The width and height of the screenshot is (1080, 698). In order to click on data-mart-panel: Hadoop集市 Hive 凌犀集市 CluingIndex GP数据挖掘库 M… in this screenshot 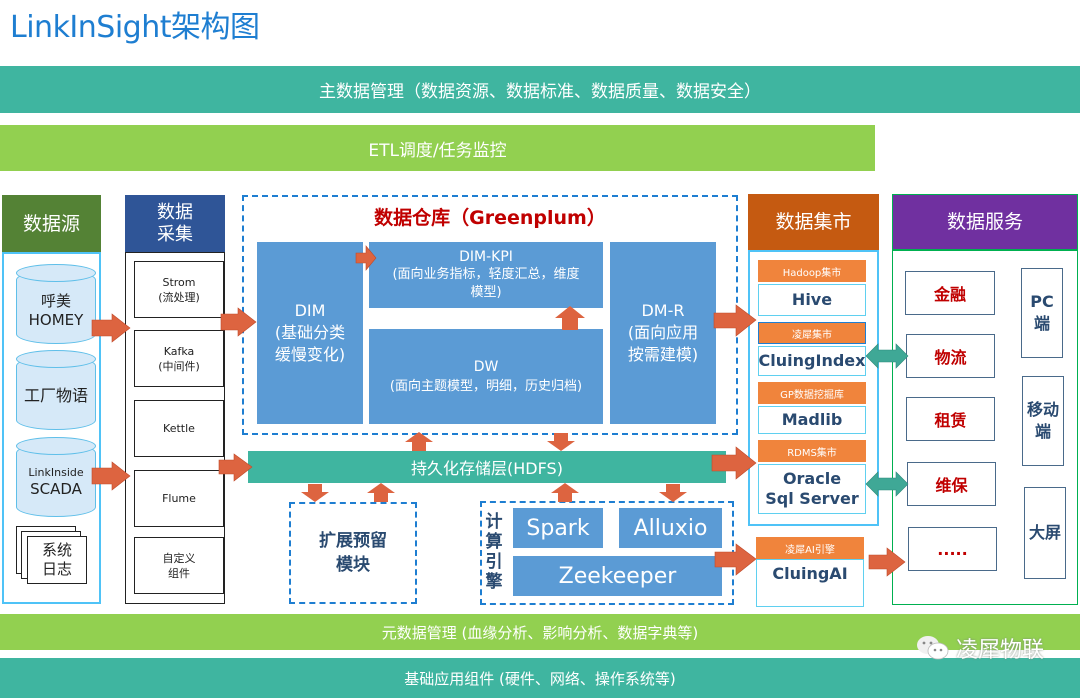, I will do `click(813, 388)`.